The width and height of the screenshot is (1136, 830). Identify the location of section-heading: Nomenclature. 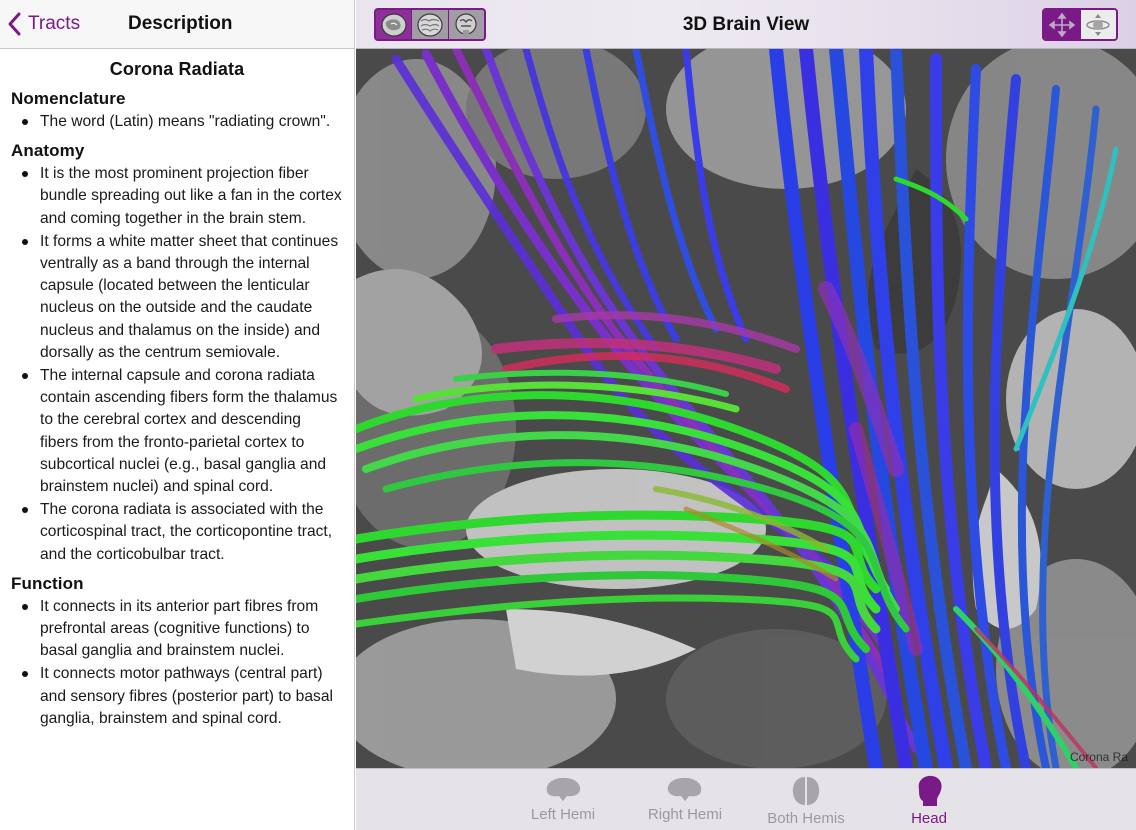
(68, 98).